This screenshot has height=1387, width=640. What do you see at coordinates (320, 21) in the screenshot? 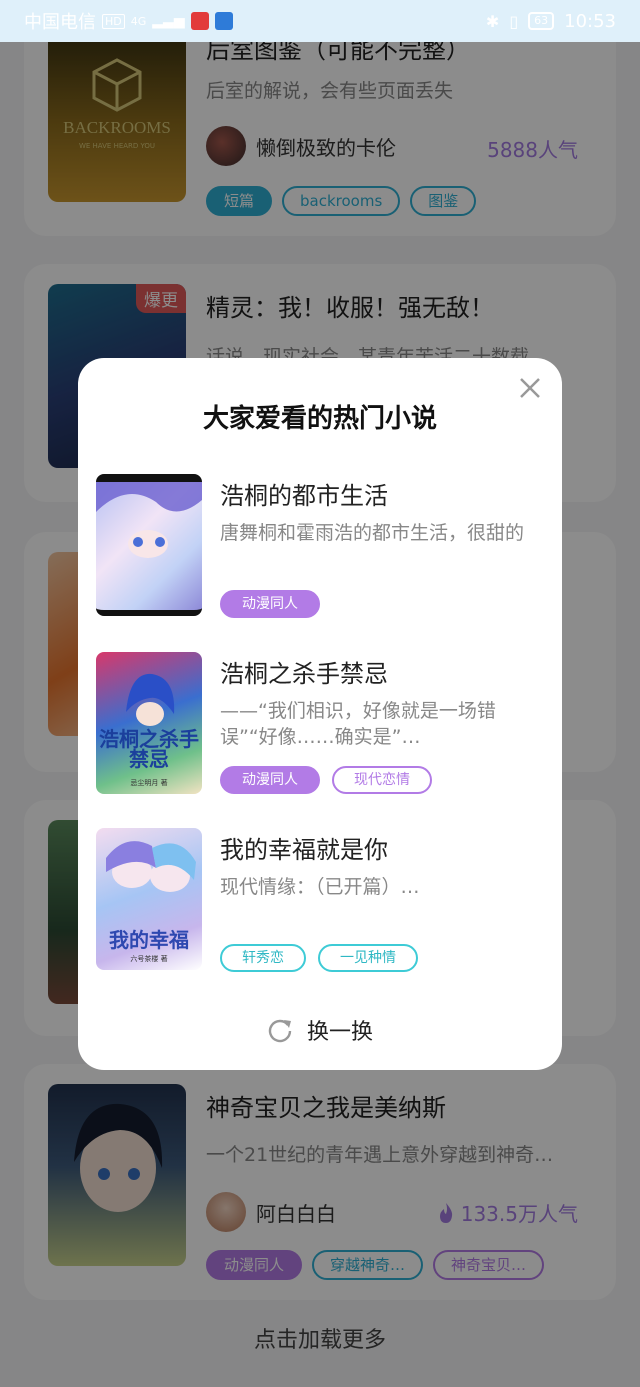
I see `status-bar: 中国电信 HD 4G ▂▃▅ ✱ ▯ 63 10:53` at bounding box center [320, 21].